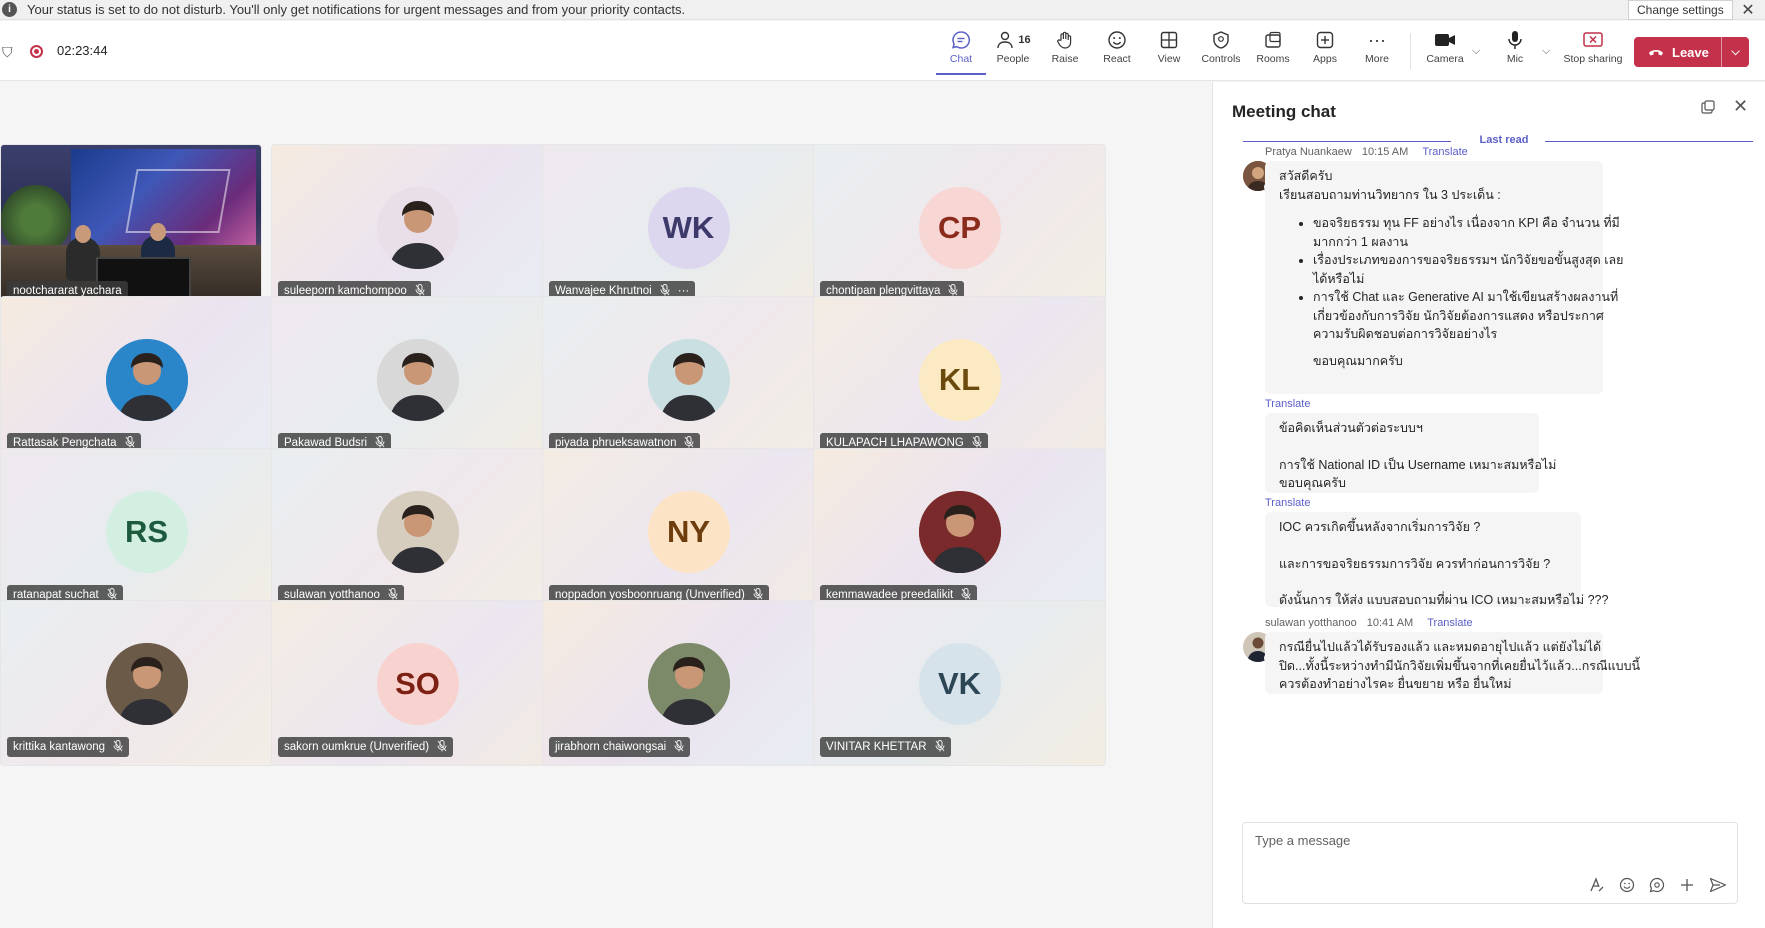  Describe the element at coordinates (417, 531) in the screenshot. I see `participant-tile: sulawan yotthanoo` at that location.